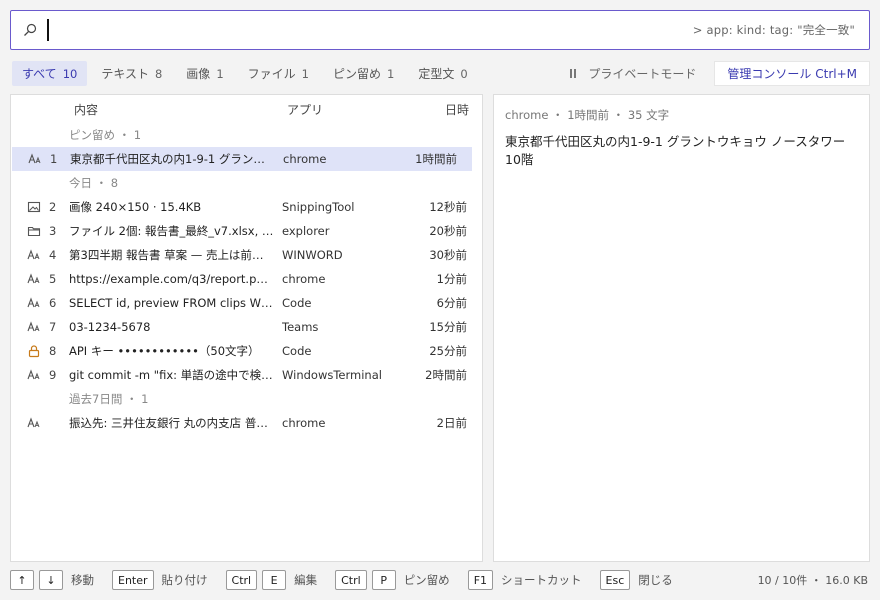 This screenshot has height=600, width=880. Describe the element at coordinates (246, 183) in the screenshot. I see `group-header-today: 今日 ・ 8` at that location.